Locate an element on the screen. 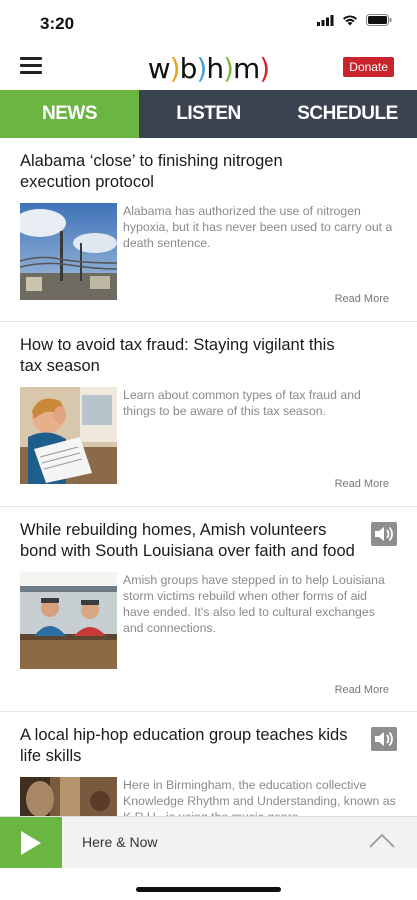  tab-bar: NEWS LISTEN SCHEDULE is located at coordinates (208, 114).